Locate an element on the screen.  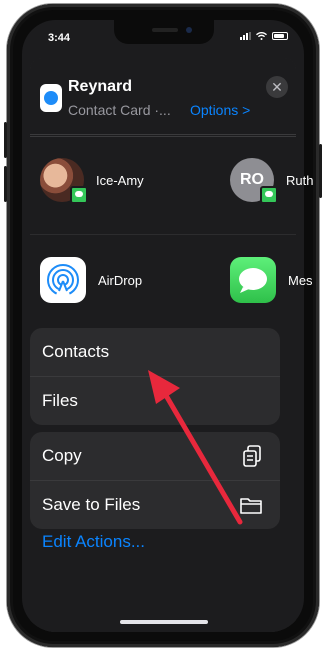
action-group-actions: Copy Save to Files is located at coordinates (155, 480).